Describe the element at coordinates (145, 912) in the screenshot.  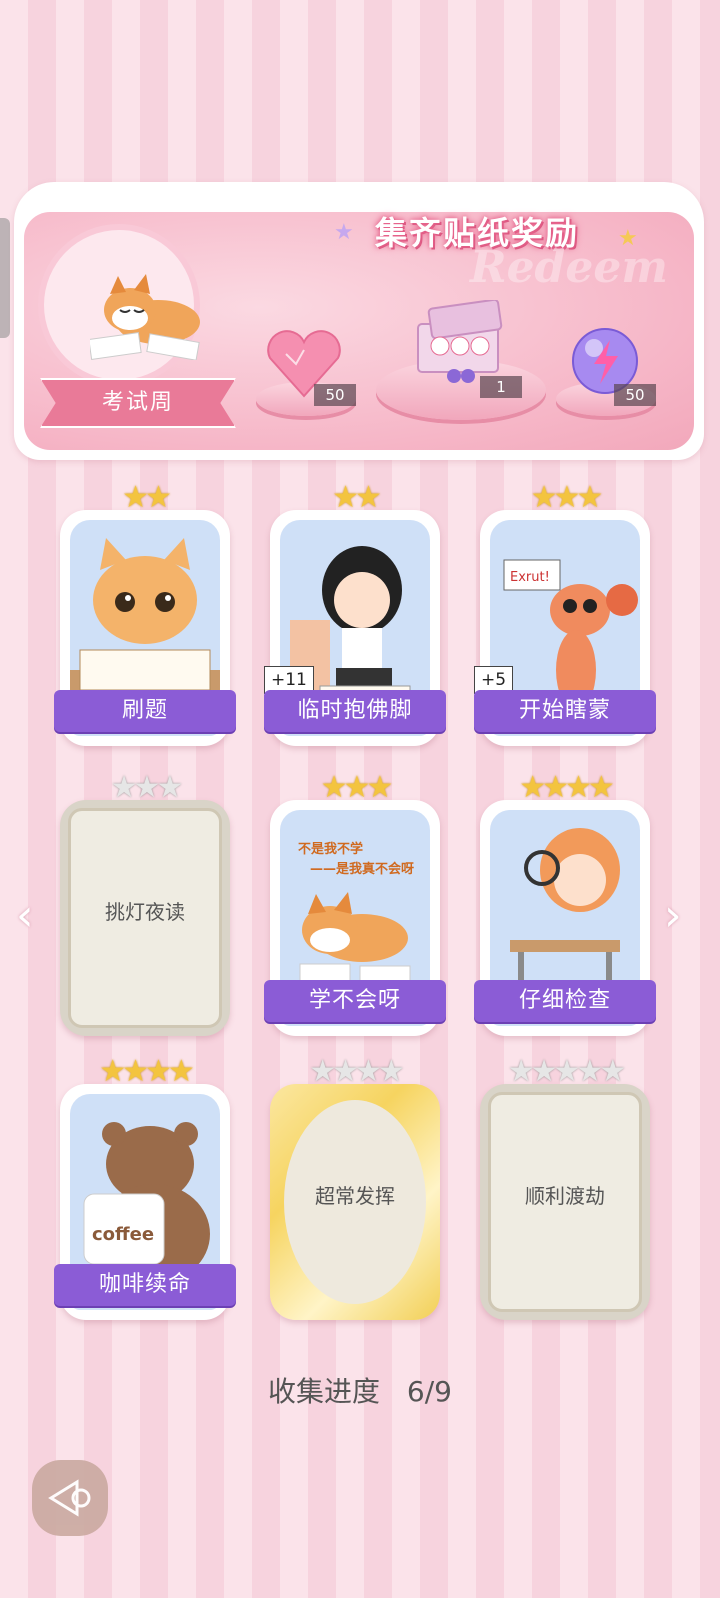
I see `sticker-name: 挑灯夜读` at that location.